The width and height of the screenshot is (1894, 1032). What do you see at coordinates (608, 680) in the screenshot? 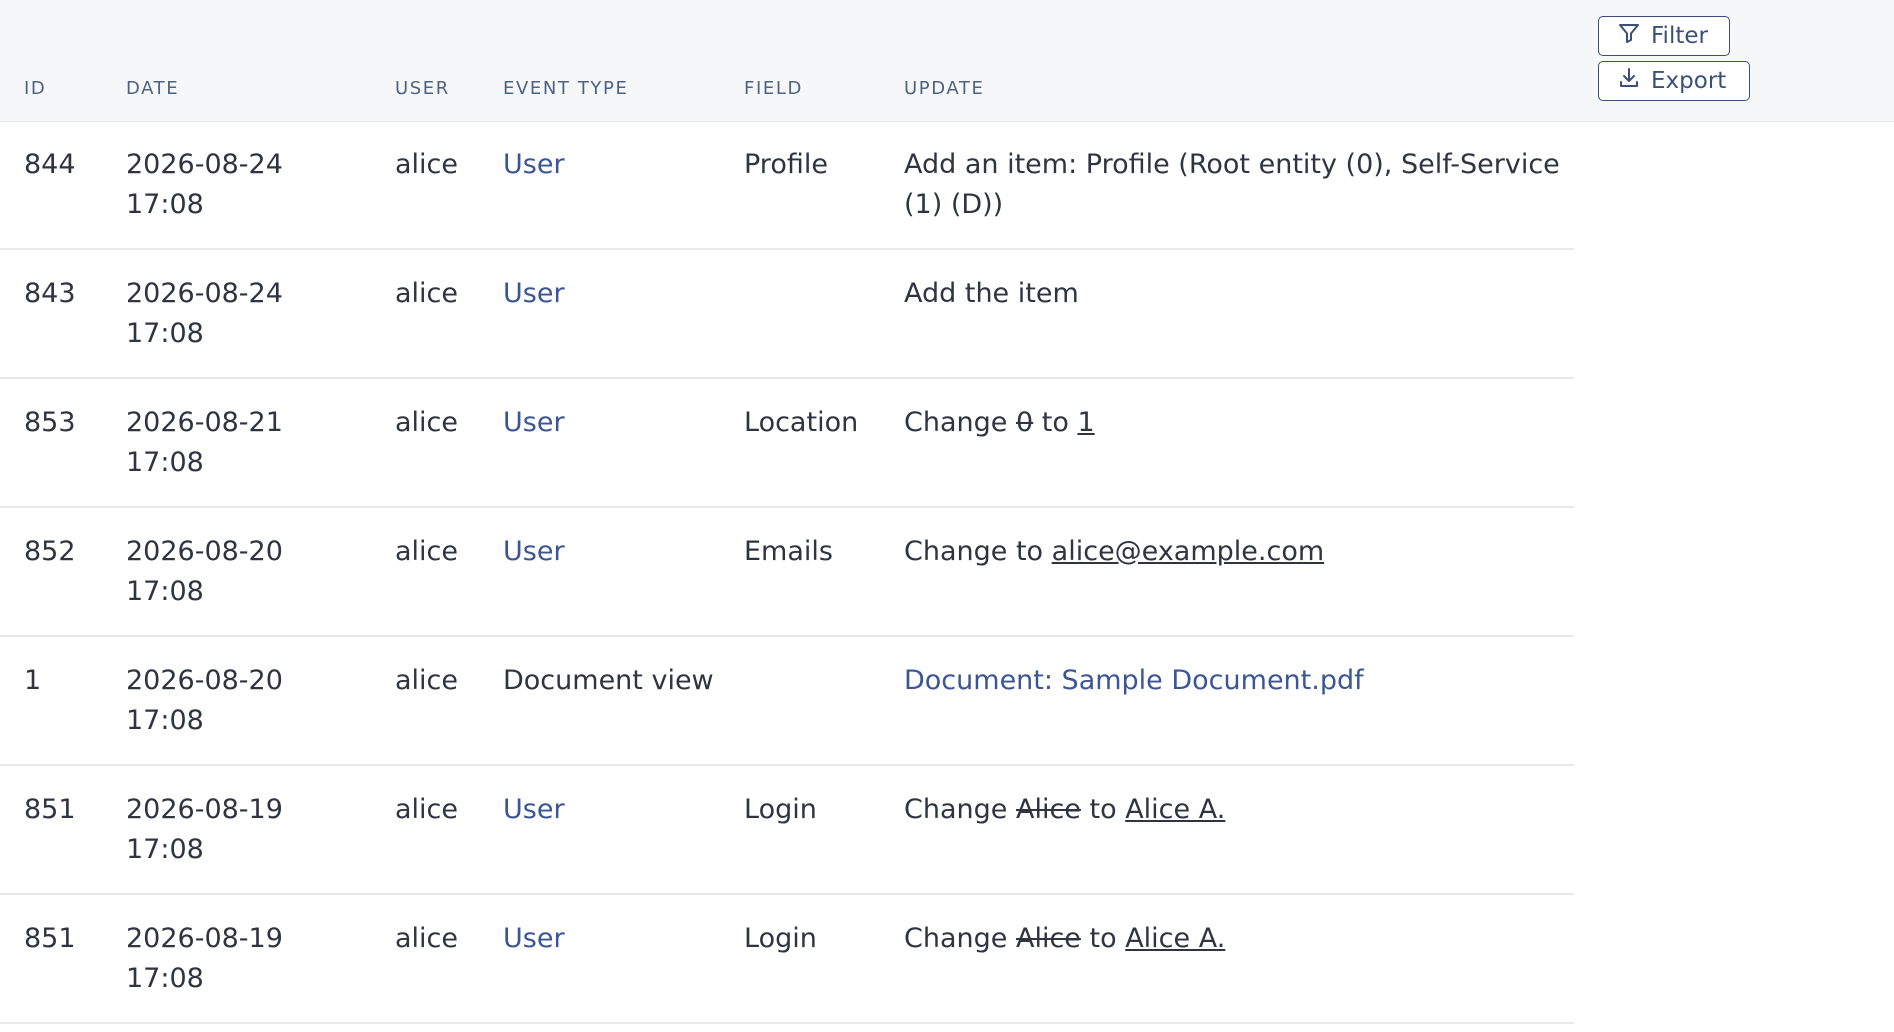
I see `cell-event-type: Document view` at bounding box center [608, 680].